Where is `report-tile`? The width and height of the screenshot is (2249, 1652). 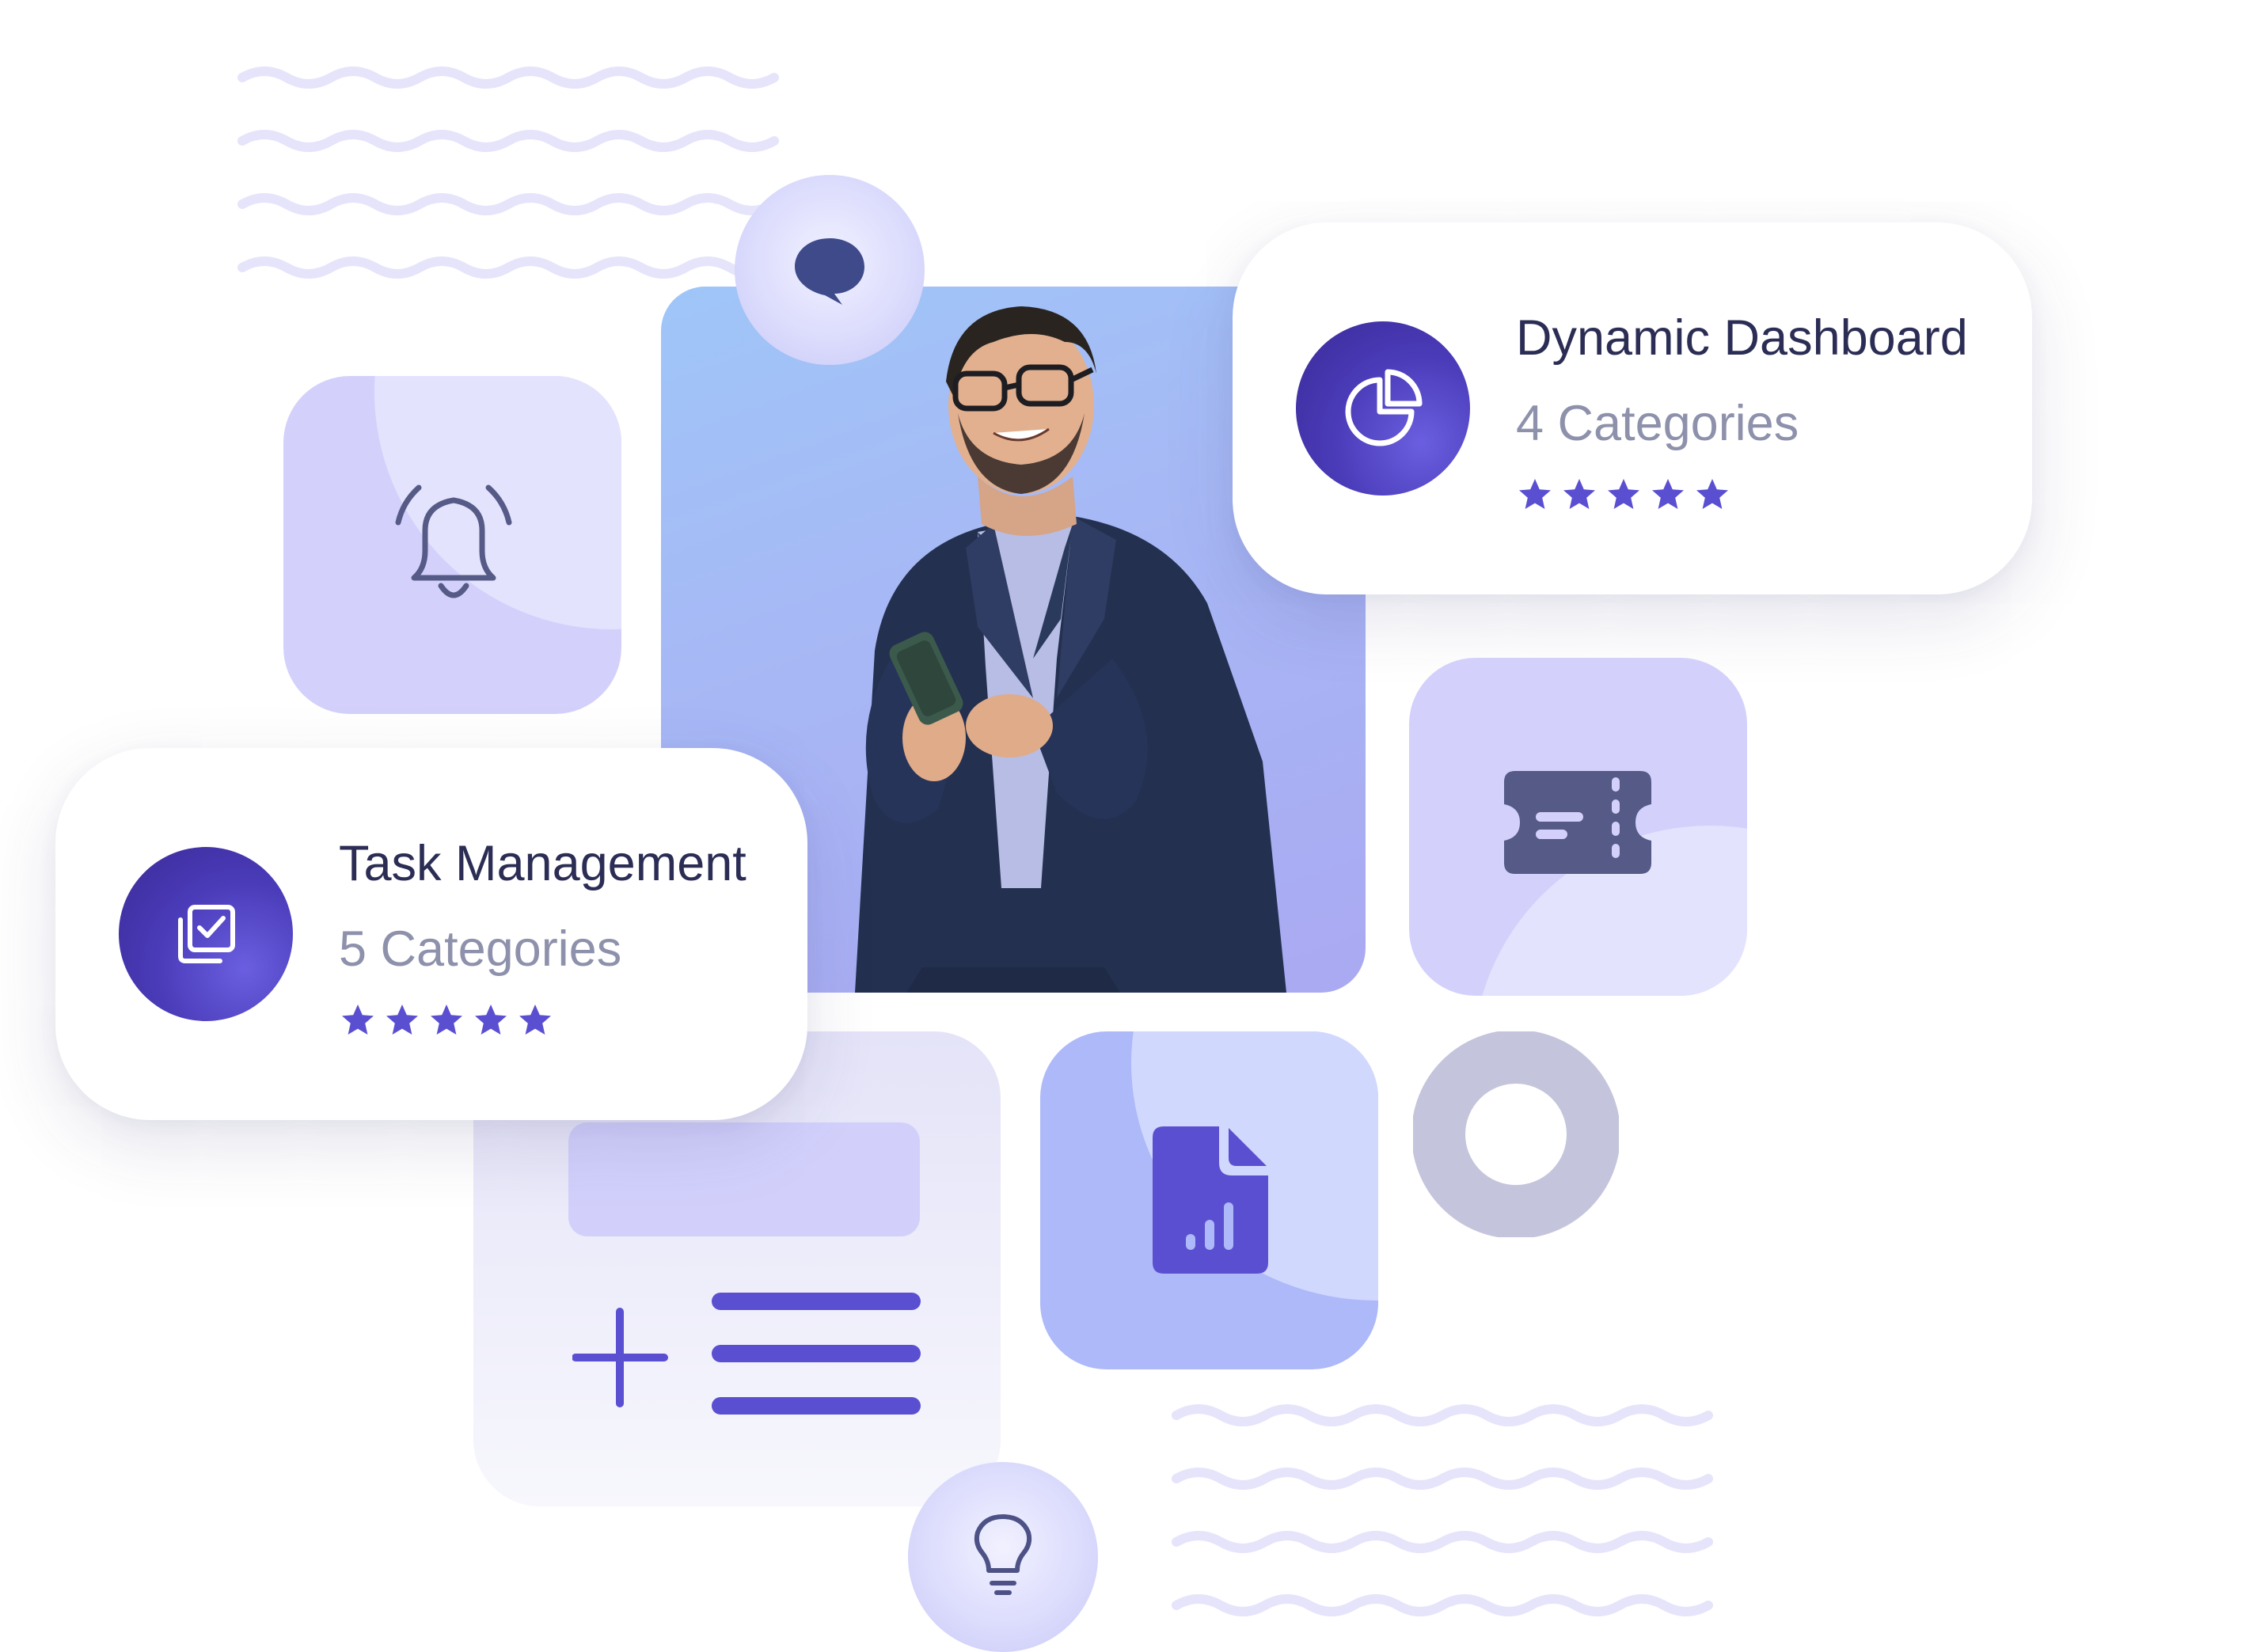
report-tile is located at coordinates (1209, 1200).